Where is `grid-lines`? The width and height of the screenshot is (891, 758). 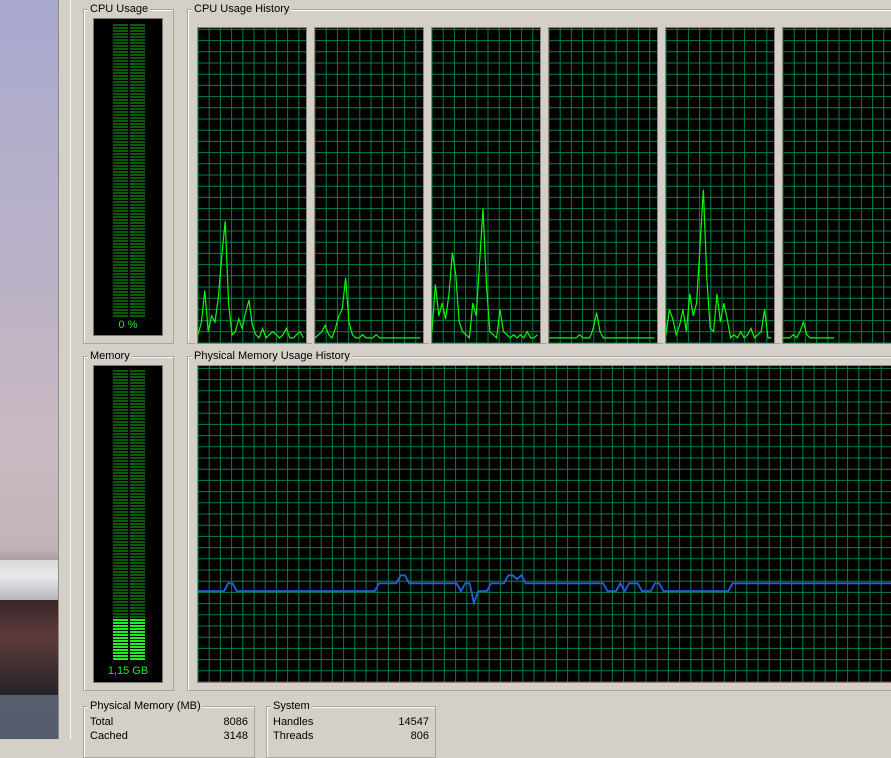 grid-lines is located at coordinates (369, 185).